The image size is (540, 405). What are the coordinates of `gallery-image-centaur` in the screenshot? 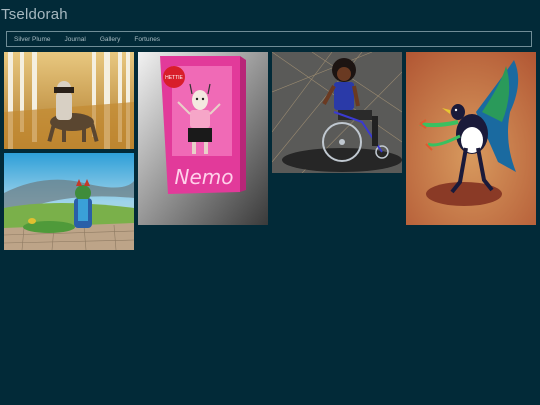 It's located at (69, 100).